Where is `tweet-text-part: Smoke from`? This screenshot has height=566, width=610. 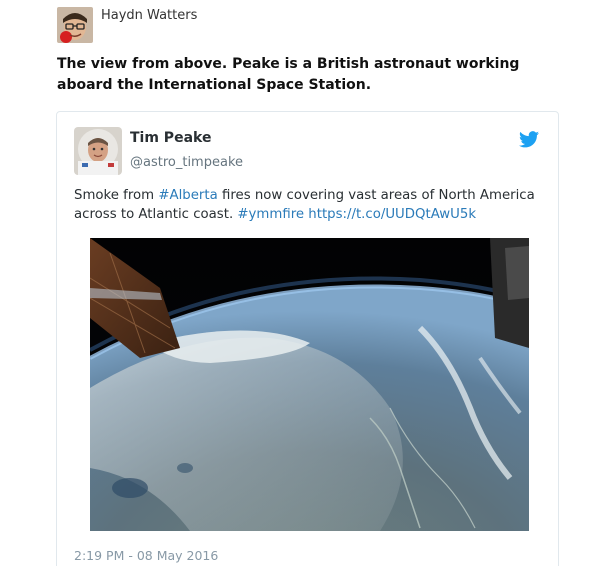 tweet-text-part: Smoke from is located at coordinates (116, 195).